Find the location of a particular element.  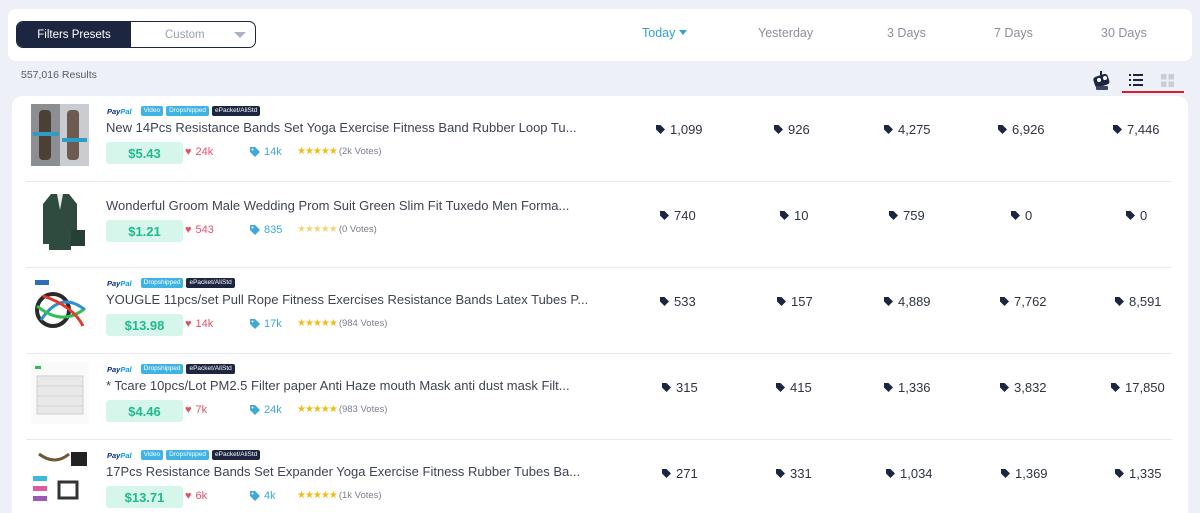

stars-icon: ★★★★★ is located at coordinates (317, 495).